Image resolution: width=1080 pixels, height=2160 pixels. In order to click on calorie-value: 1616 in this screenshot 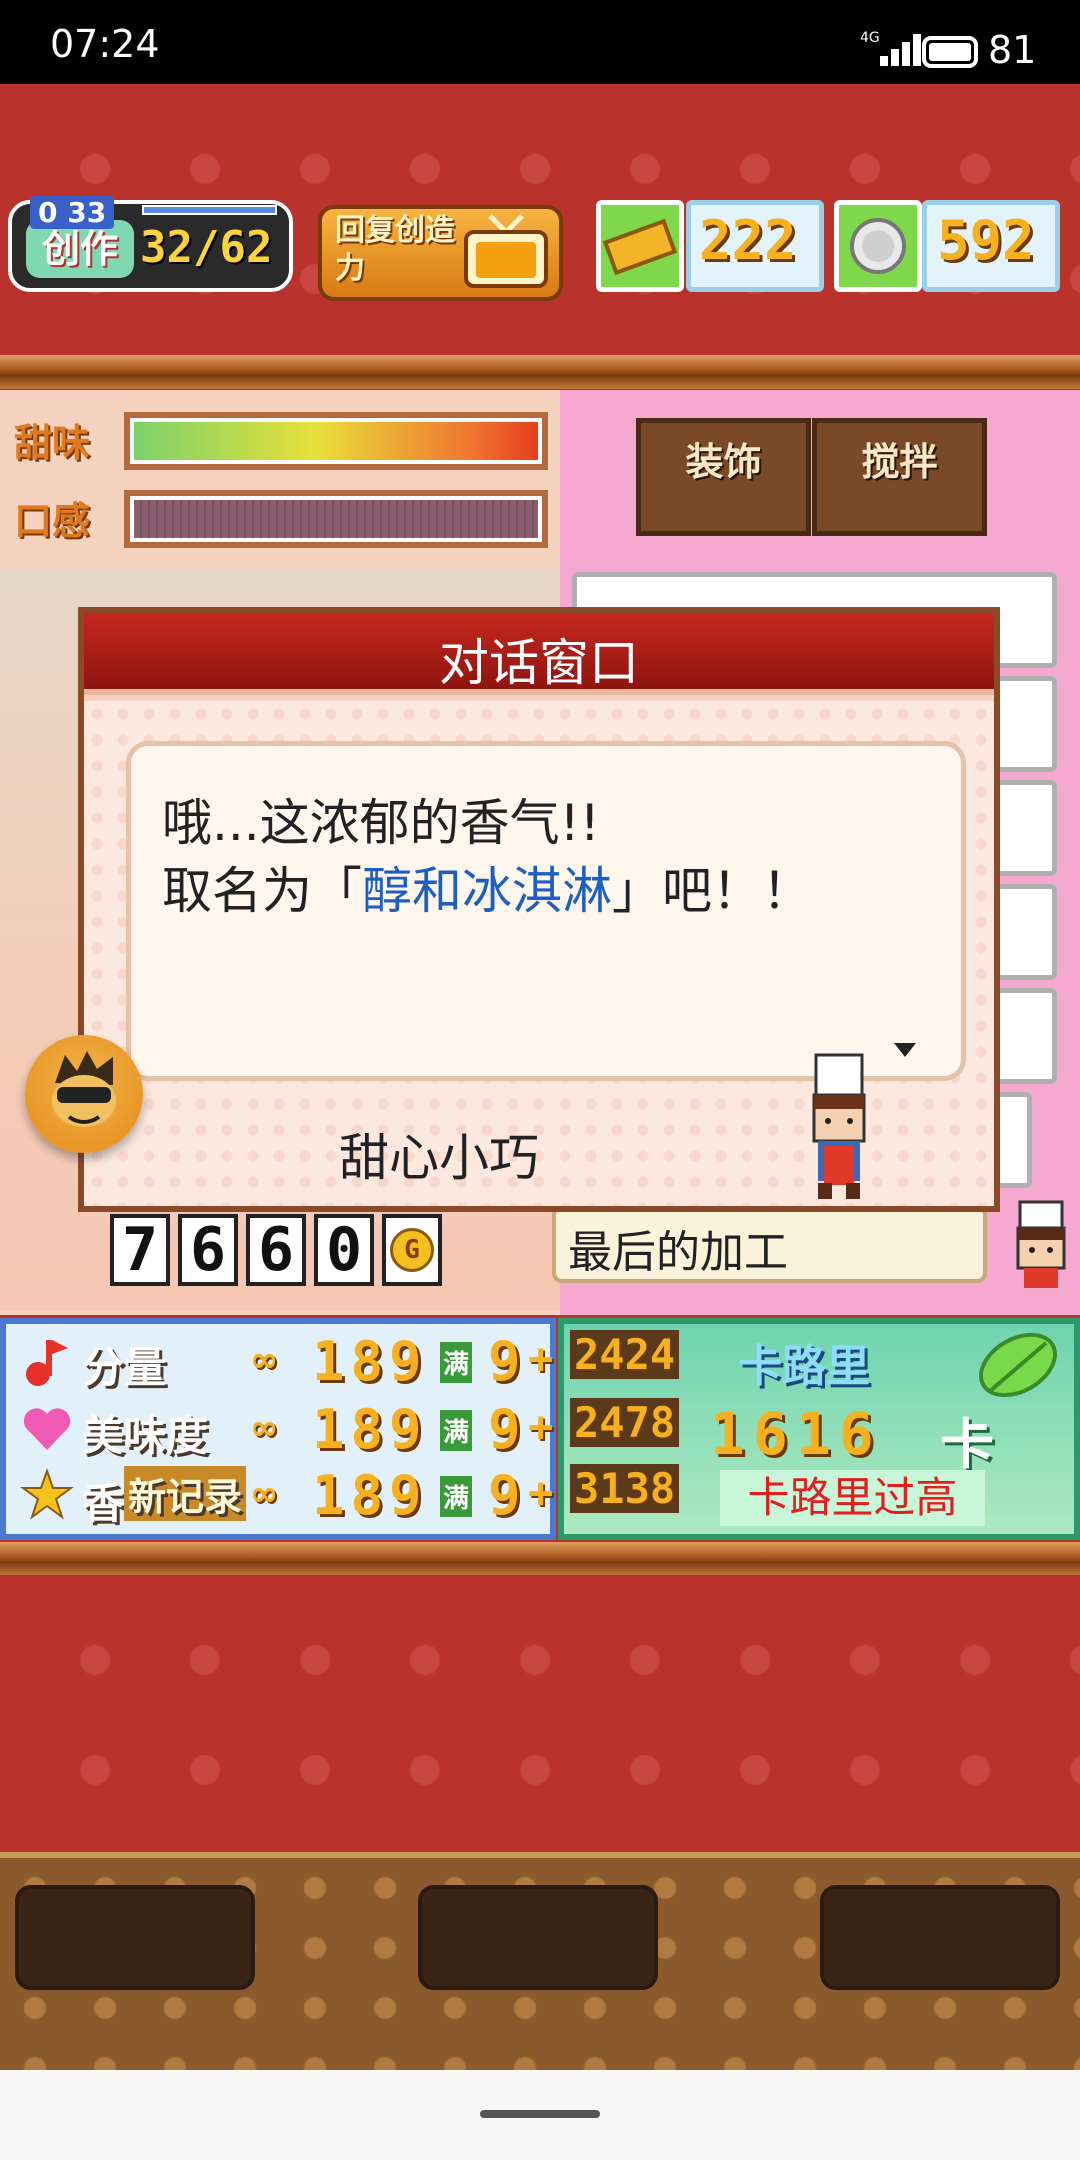, I will do `click(796, 1434)`.